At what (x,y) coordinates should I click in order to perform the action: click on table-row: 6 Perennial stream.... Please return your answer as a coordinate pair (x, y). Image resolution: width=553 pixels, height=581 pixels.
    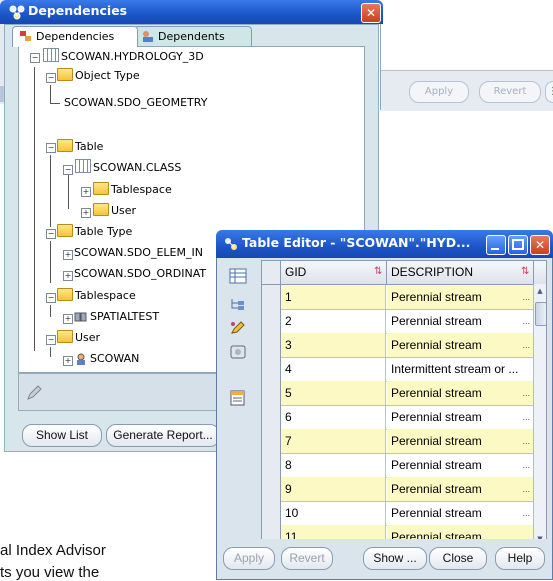
    Looking at the image, I should click on (398, 417).